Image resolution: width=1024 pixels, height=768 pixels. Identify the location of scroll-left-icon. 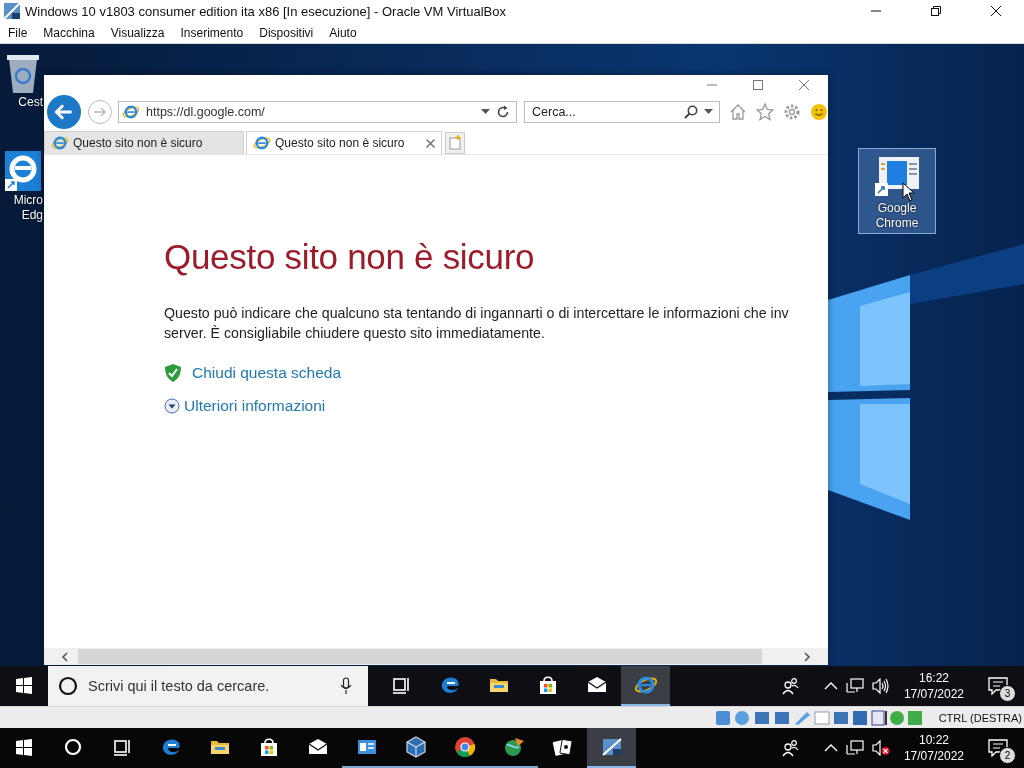
(65, 656).